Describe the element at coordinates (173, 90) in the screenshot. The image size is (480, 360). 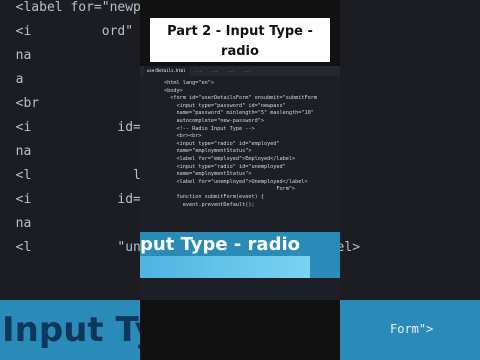
I see `code-text: <body>` at that location.